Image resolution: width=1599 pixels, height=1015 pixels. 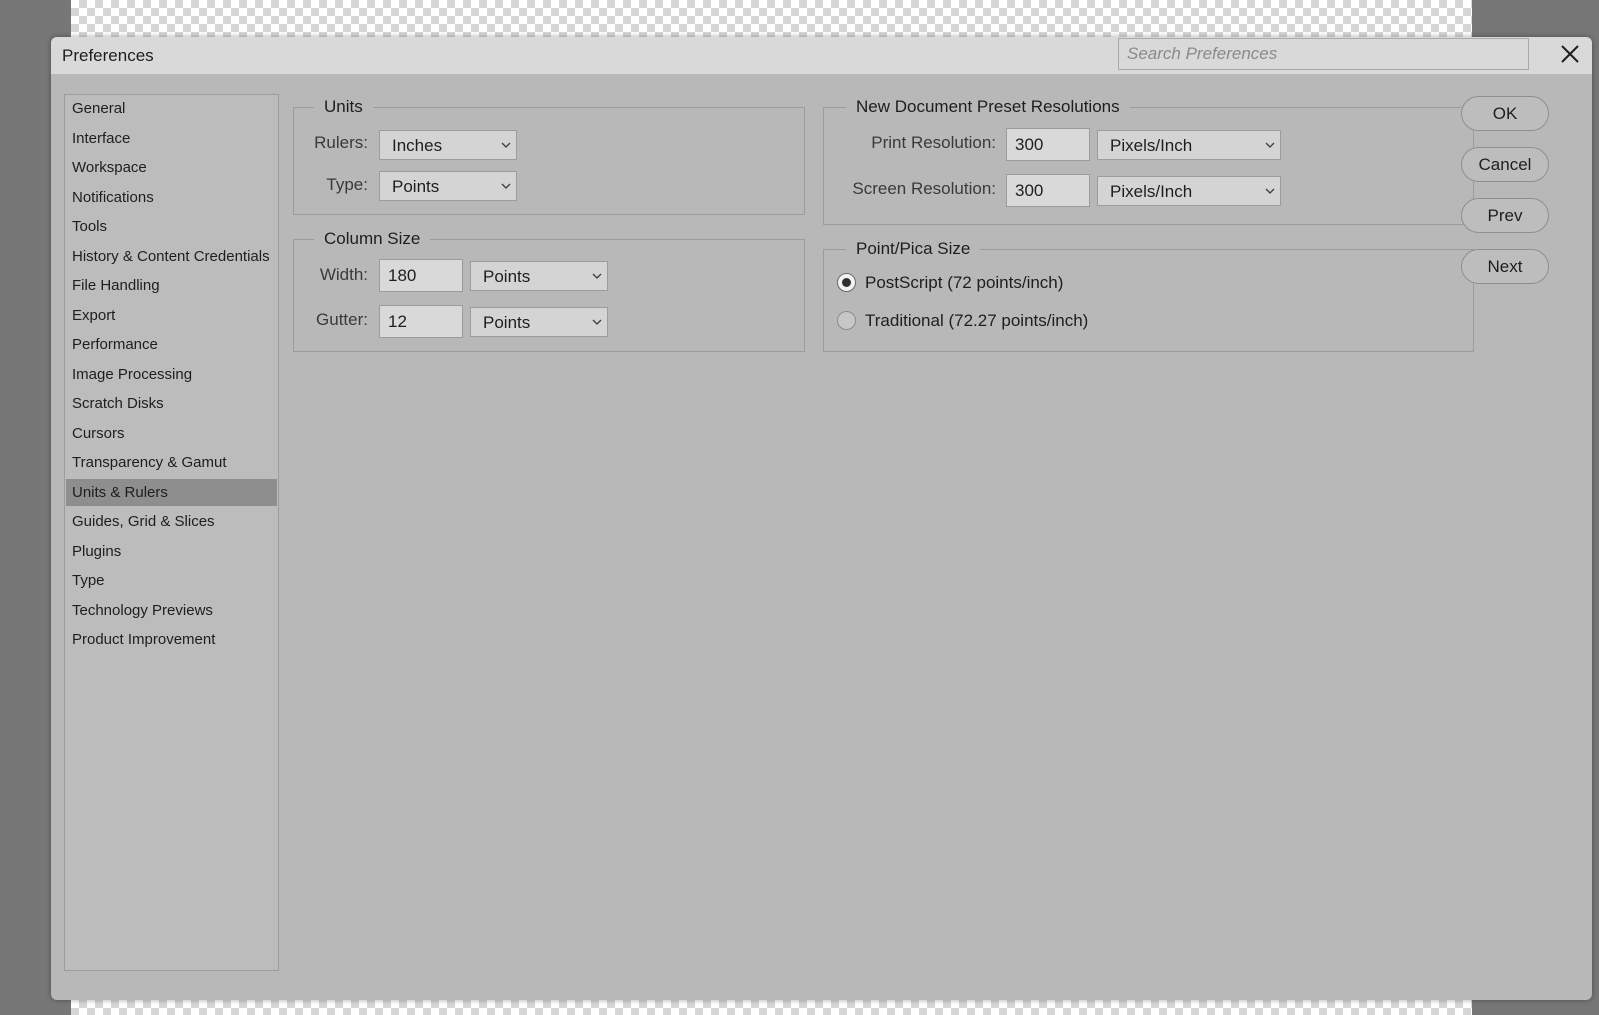 What do you see at coordinates (417, 145) in the screenshot?
I see `rulers-unit-value: Inches` at bounding box center [417, 145].